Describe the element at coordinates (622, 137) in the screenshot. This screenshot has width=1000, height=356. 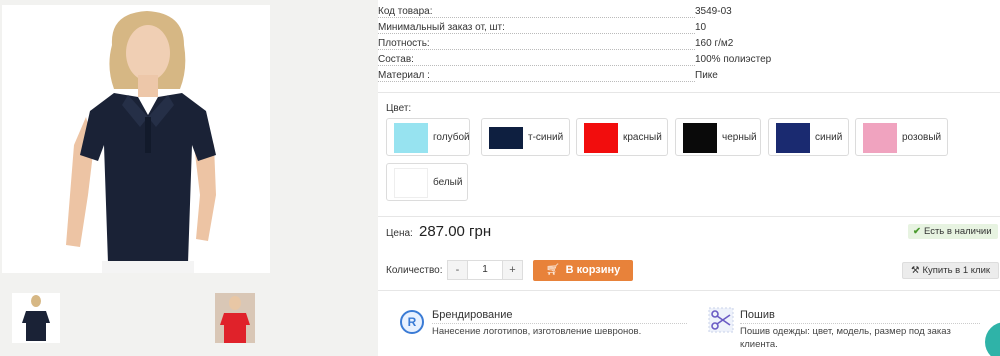
I see `color-option-red: красный` at that location.